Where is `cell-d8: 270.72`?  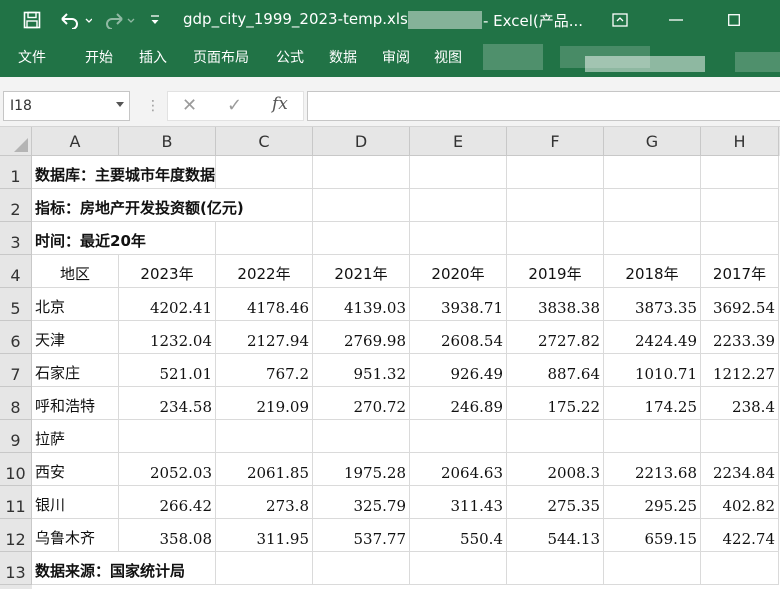 cell-d8: 270.72 is located at coordinates (361, 403).